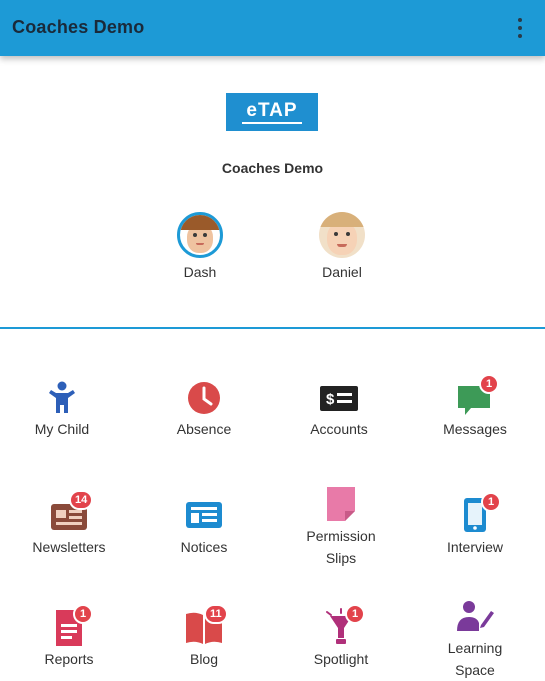  Describe the element at coordinates (341, 504) in the screenshot. I see `slip-icon` at that location.